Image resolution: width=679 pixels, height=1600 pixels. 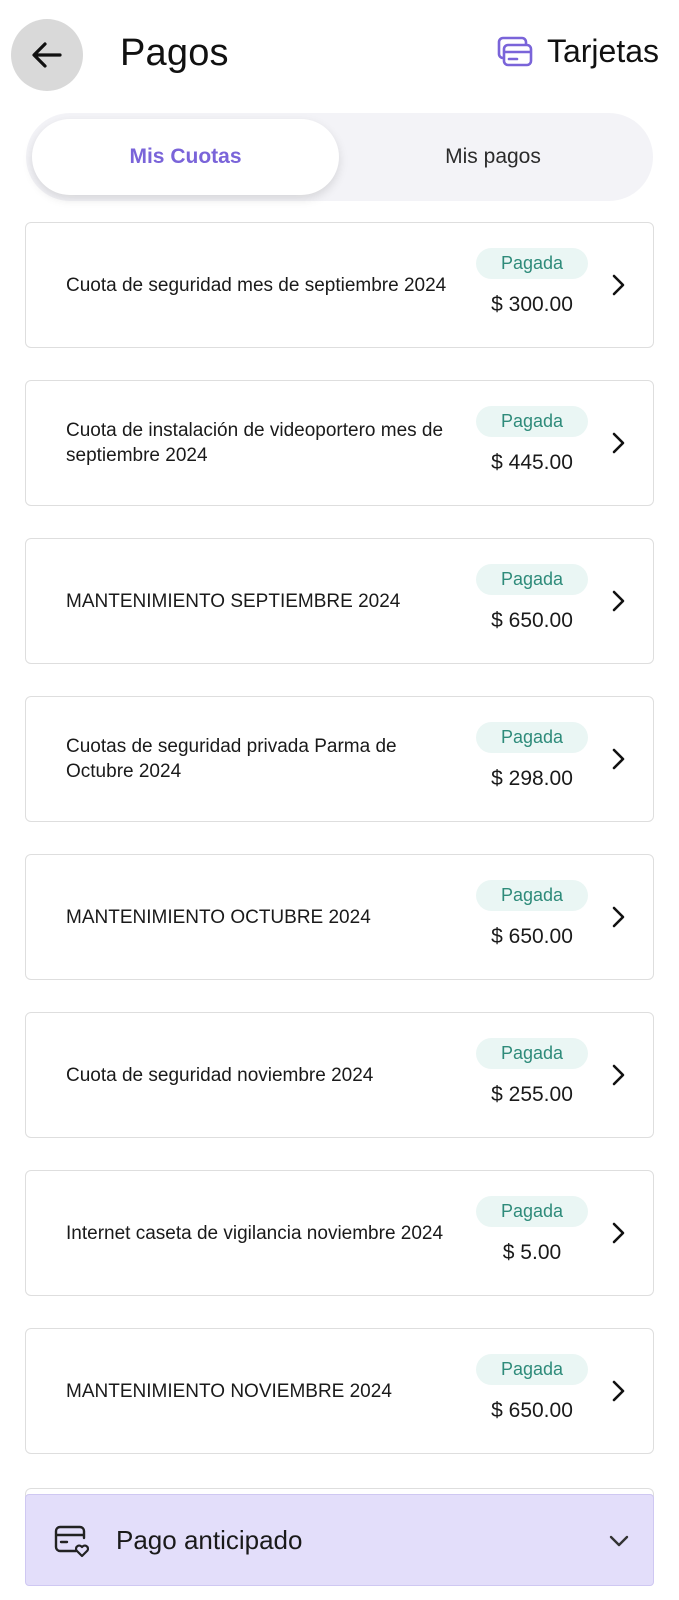 What do you see at coordinates (174, 53) in the screenshot?
I see `page-title: Pagos` at bounding box center [174, 53].